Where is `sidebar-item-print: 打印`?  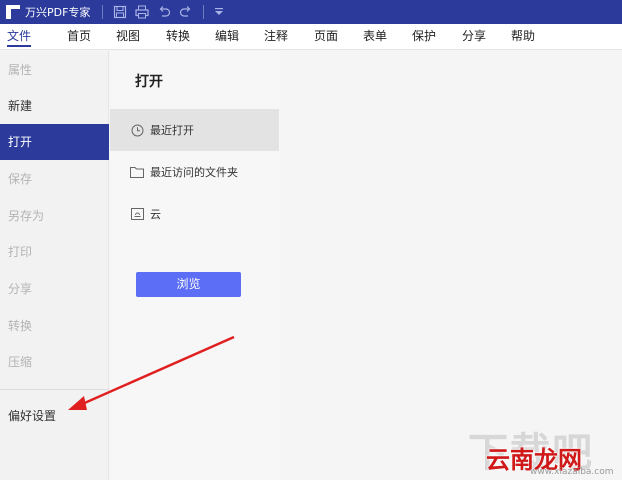 sidebar-item-print: 打印 is located at coordinates (54, 252).